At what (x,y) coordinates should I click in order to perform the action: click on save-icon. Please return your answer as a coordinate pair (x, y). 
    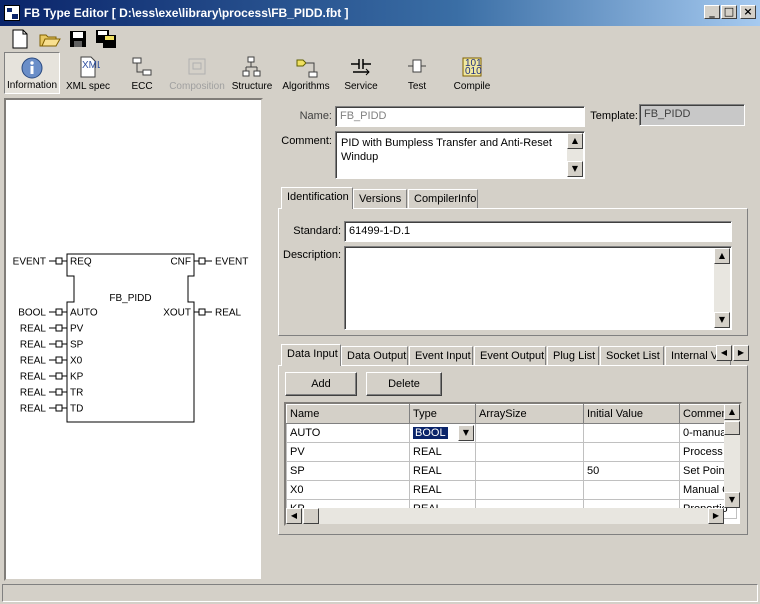
    Looking at the image, I should click on (78, 39).